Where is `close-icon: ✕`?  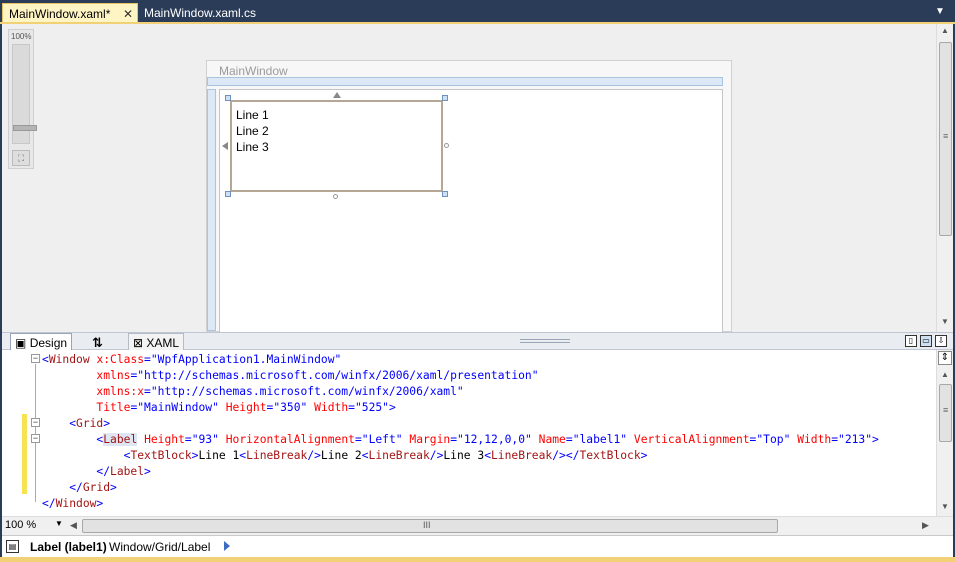
close-icon: ✕ is located at coordinates (128, 14).